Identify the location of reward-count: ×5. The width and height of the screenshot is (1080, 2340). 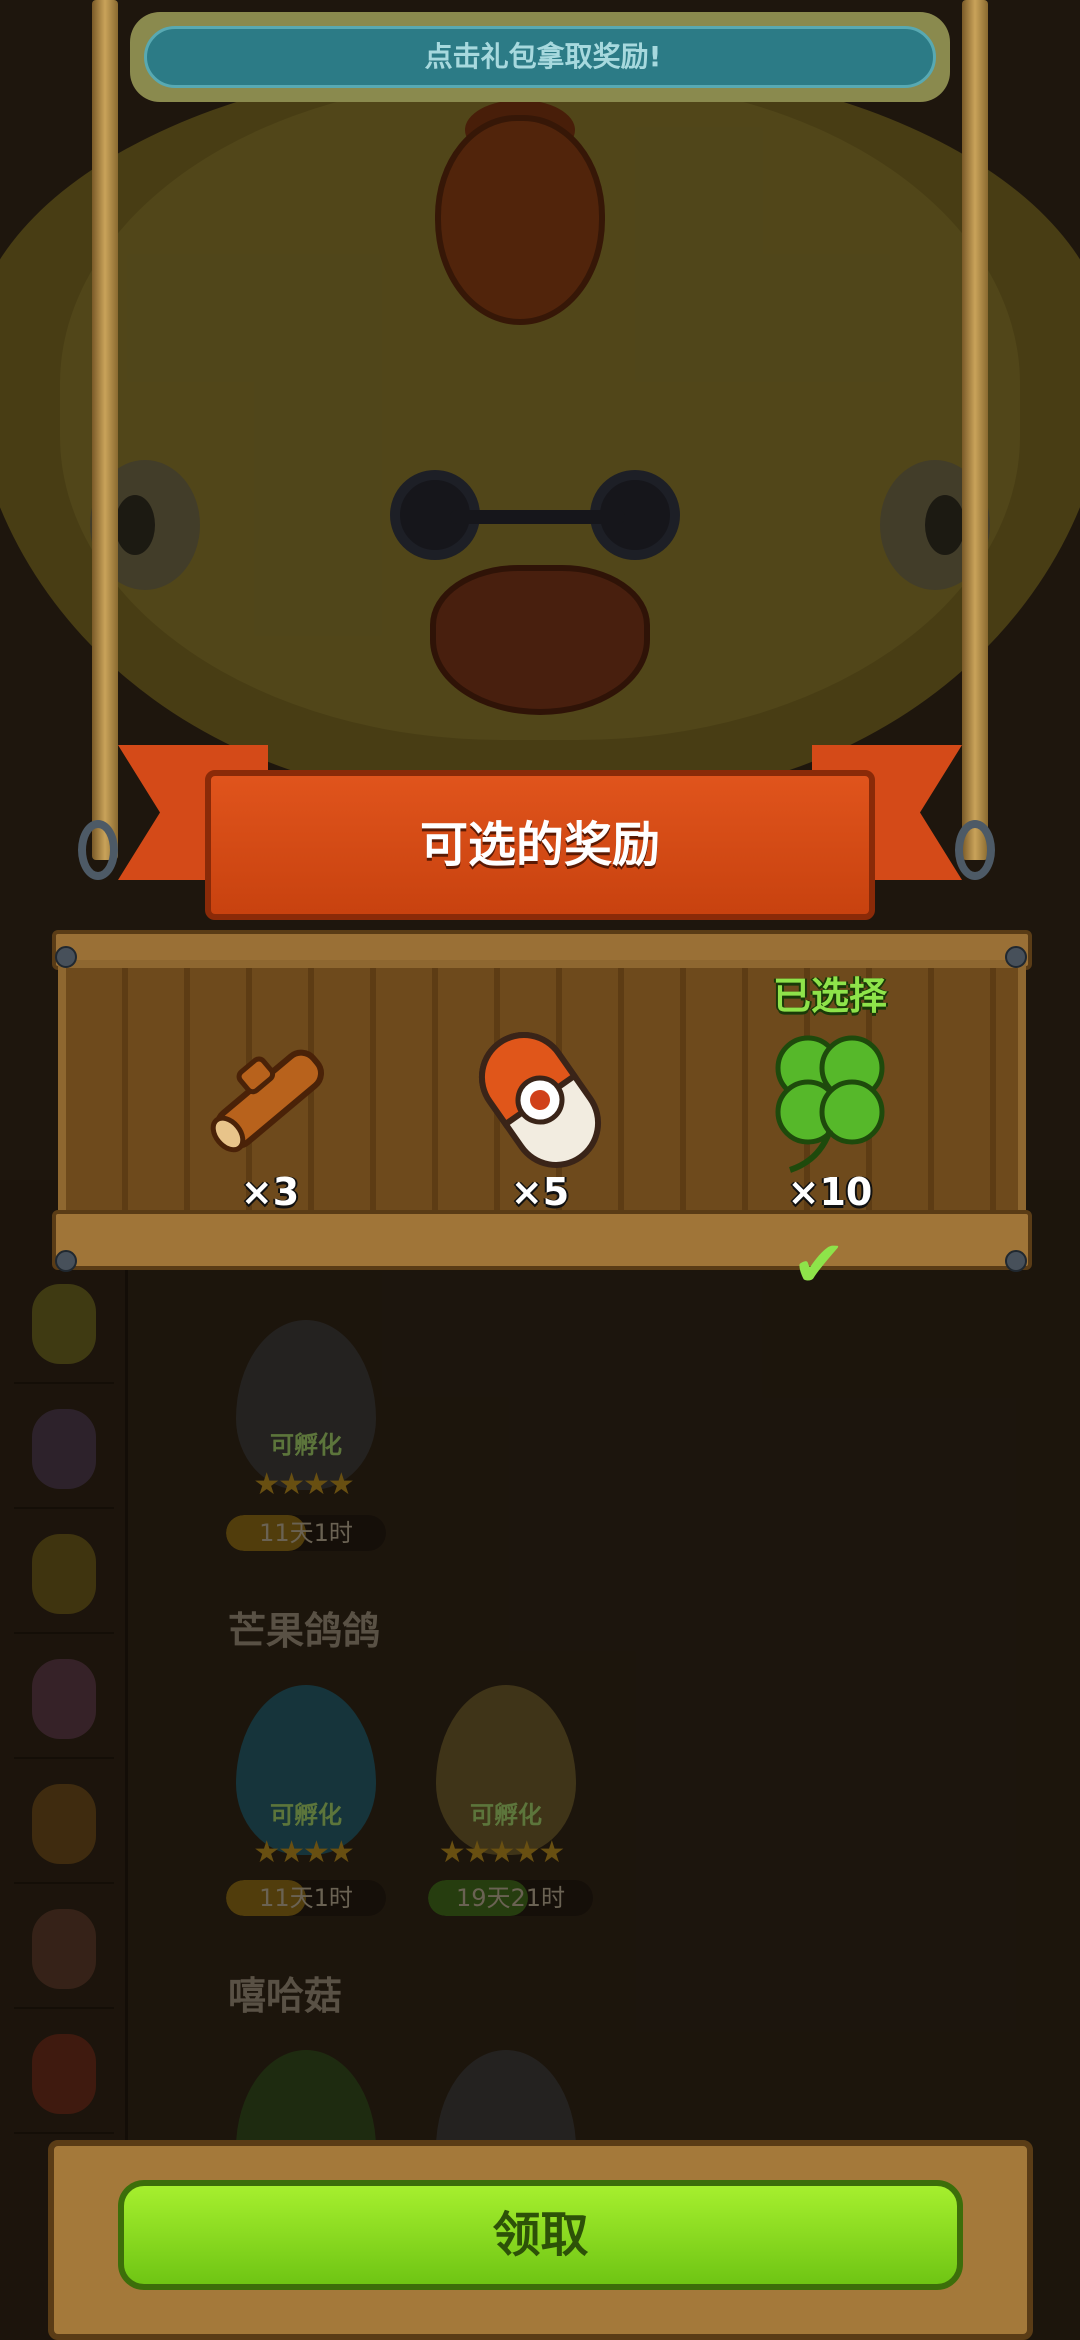
(540, 1192).